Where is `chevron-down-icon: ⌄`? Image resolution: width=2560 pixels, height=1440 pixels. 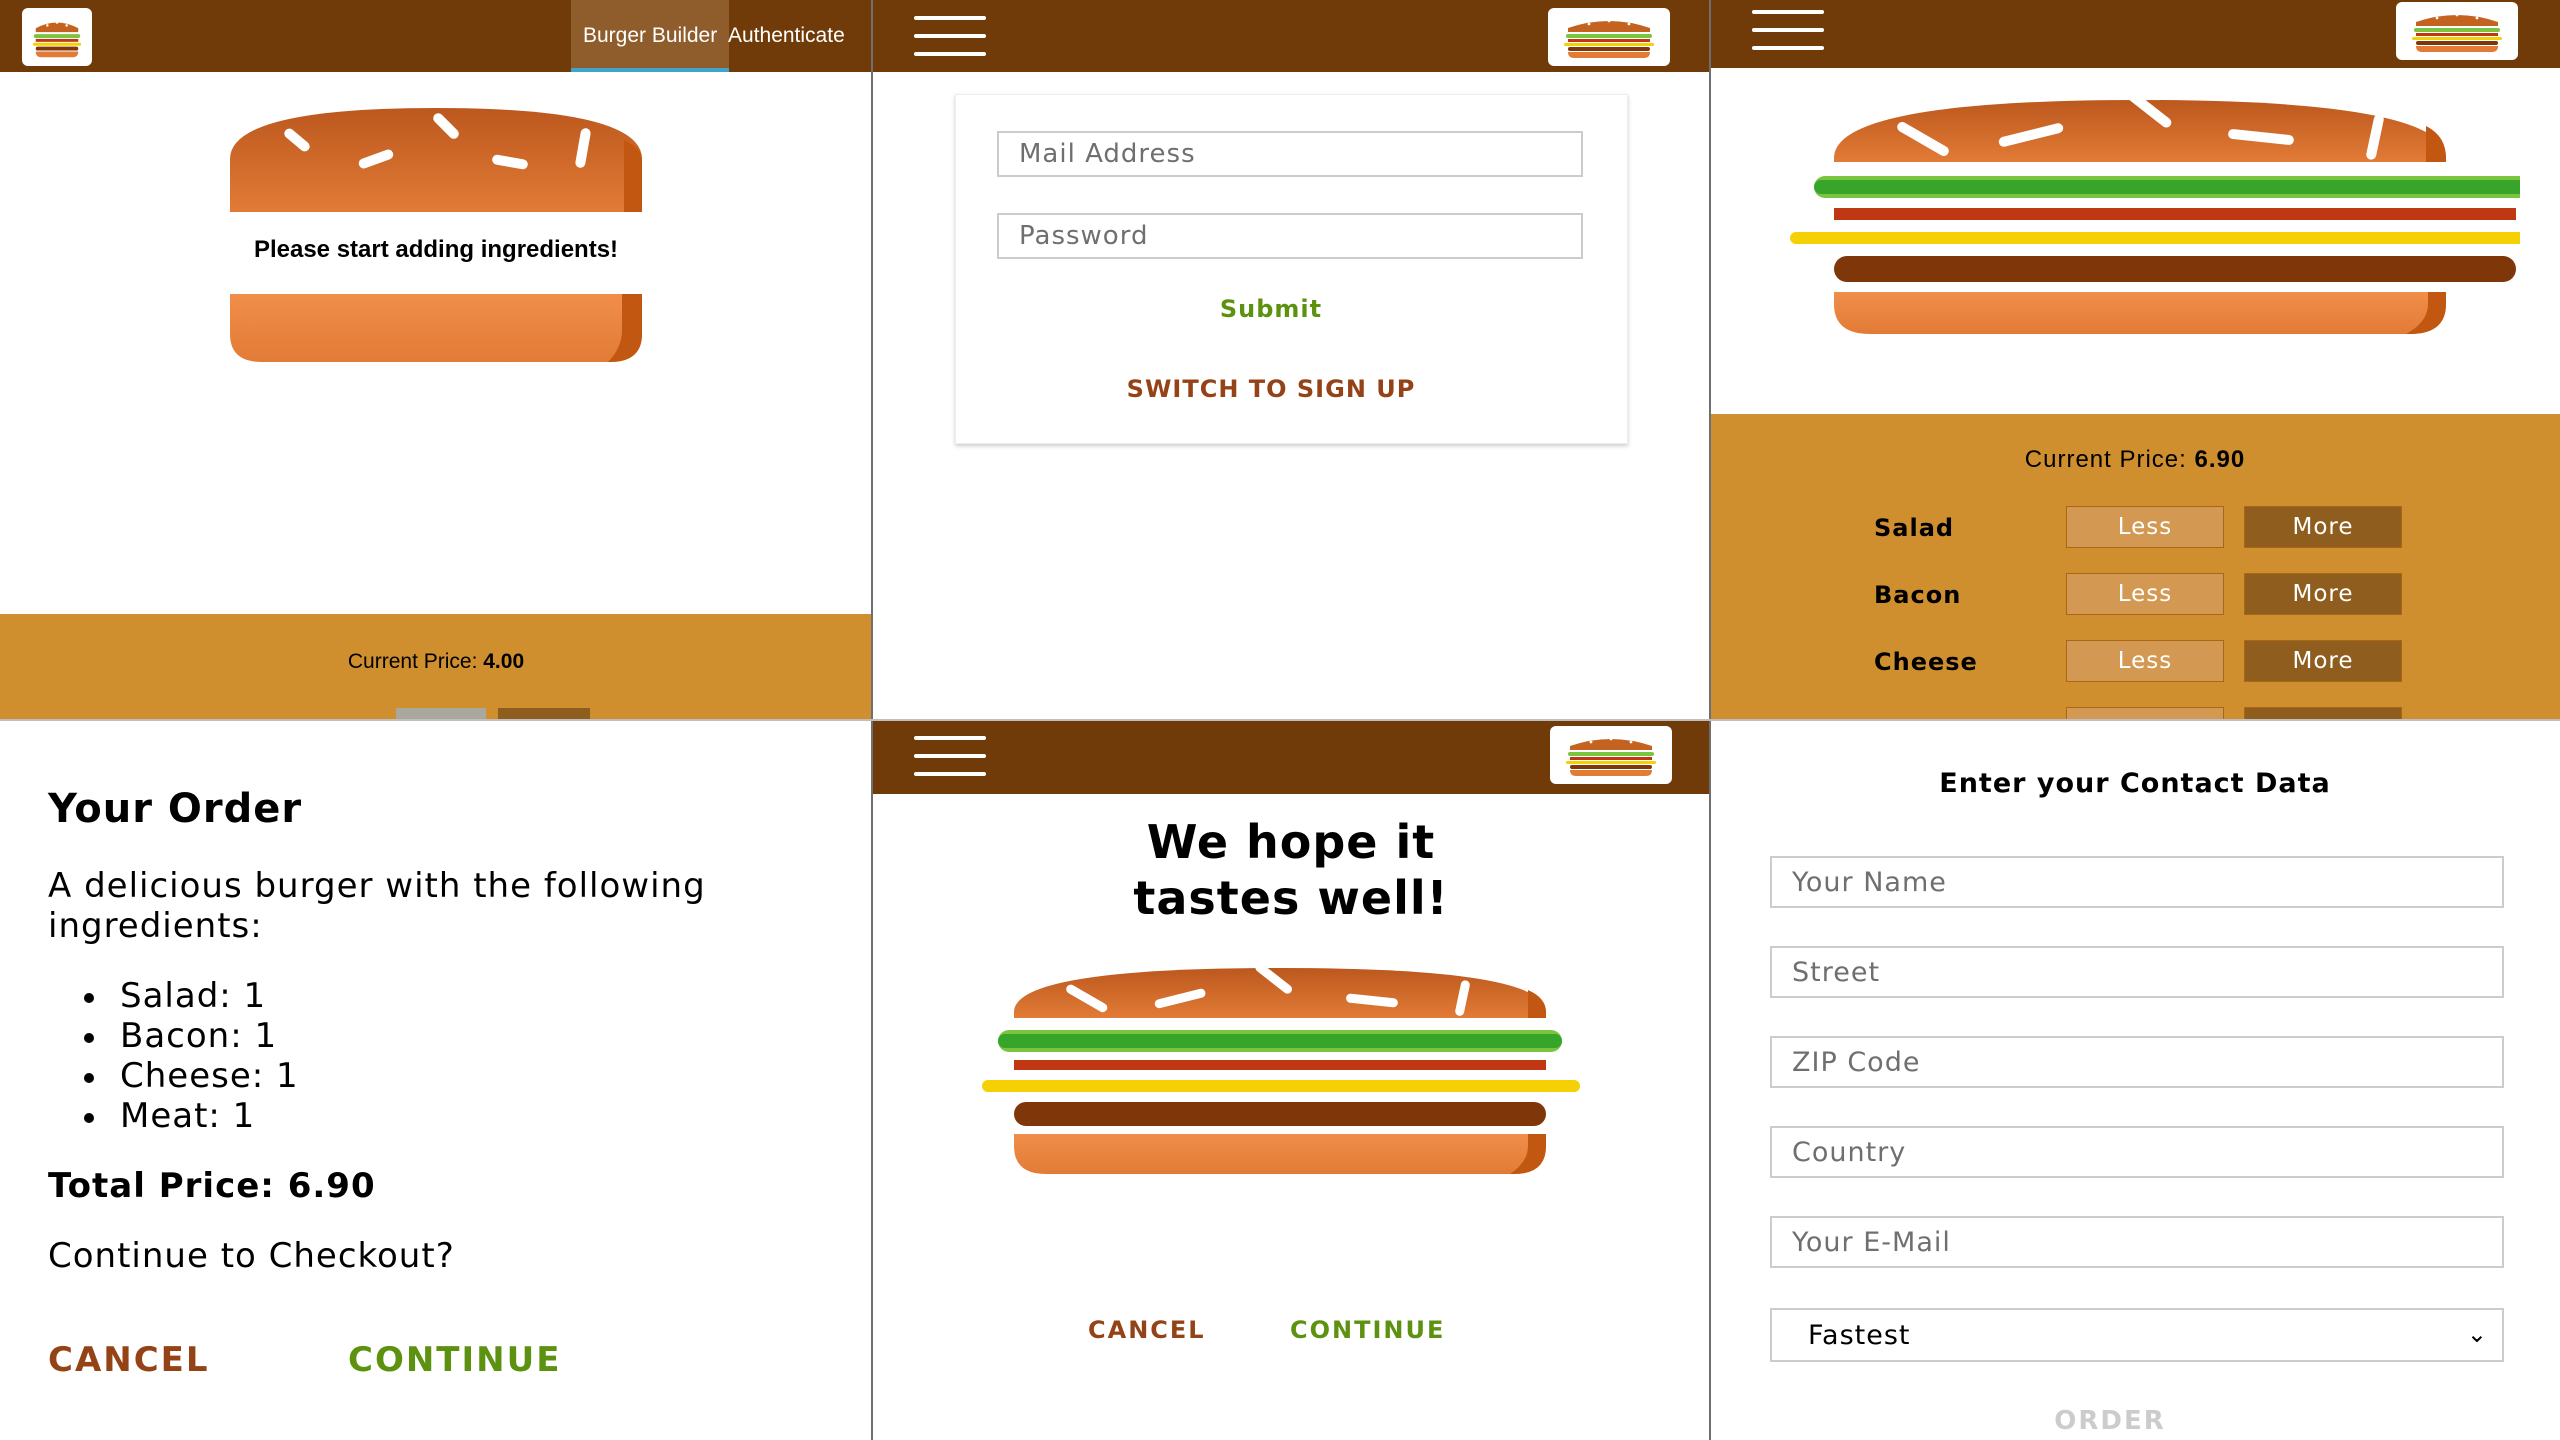
chevron-down-icon: ⌄ is located at coordinates (2477, 1334).